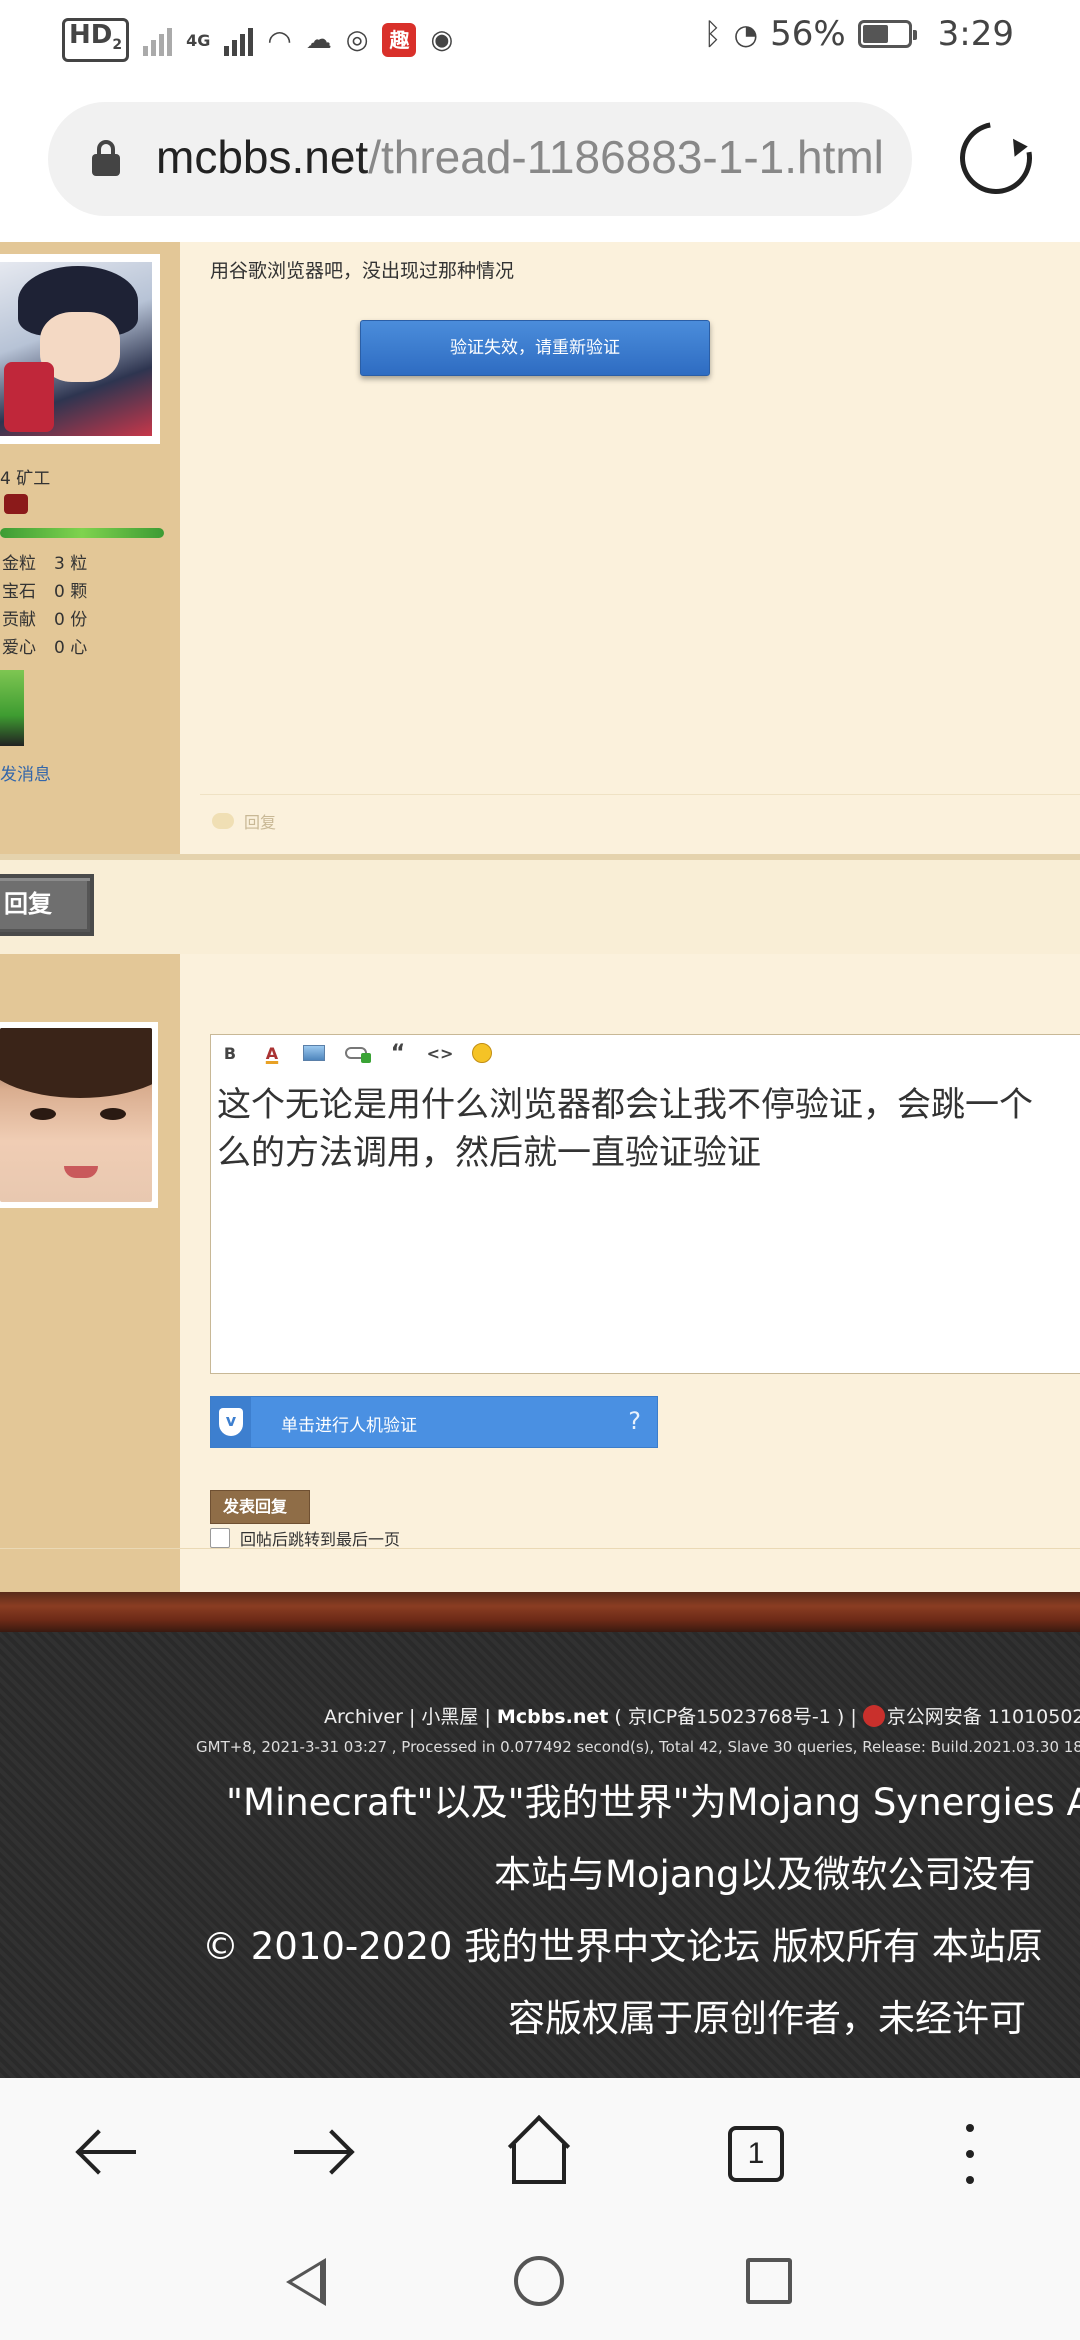  What do you see at coordinates (44, 620) in the screenshot?
I see `stat-row: 贡献 0 份` at bounding box center [44, 620].